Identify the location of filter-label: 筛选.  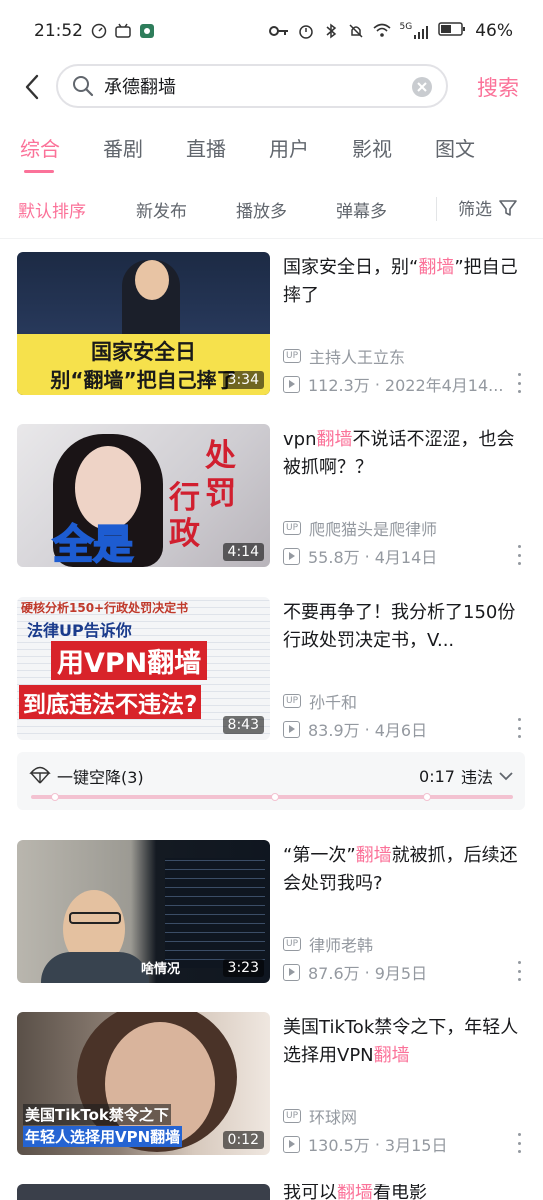
(475, 210).